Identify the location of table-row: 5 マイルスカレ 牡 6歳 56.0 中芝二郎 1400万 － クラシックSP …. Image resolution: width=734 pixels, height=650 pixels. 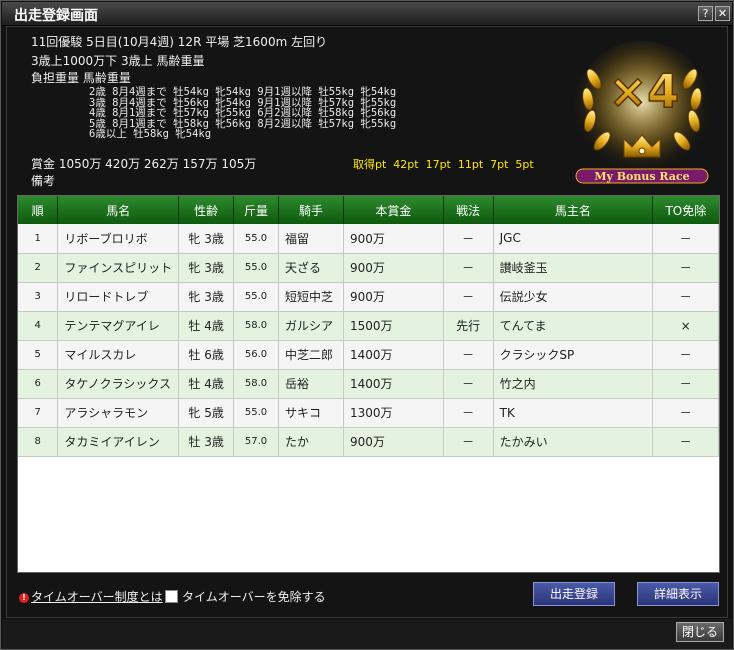
(368, 355).